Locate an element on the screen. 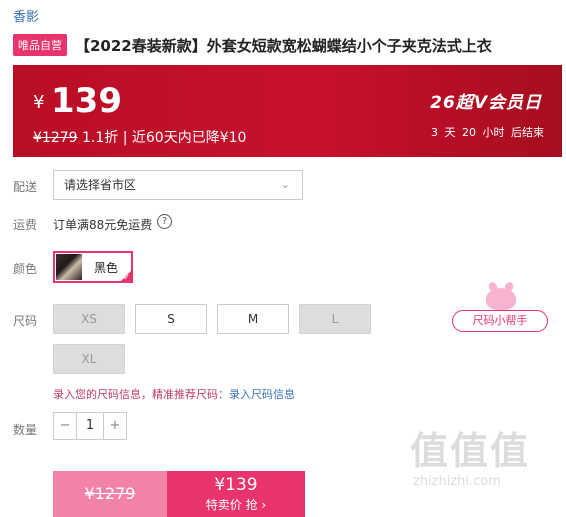  buy-label: 特卖价 抢 › is located at coordinates (236, 505).